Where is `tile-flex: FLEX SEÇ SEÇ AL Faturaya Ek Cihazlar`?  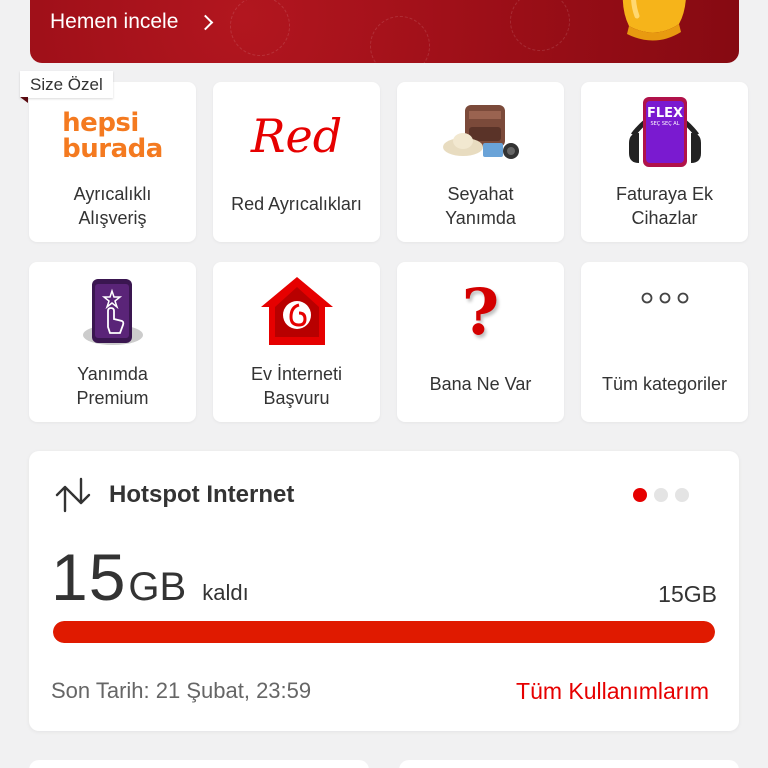 tile-flex: FLEX SEÇ SEÇ AL Faturaya Ek Cihazlar is located at coordinates (664, 162).